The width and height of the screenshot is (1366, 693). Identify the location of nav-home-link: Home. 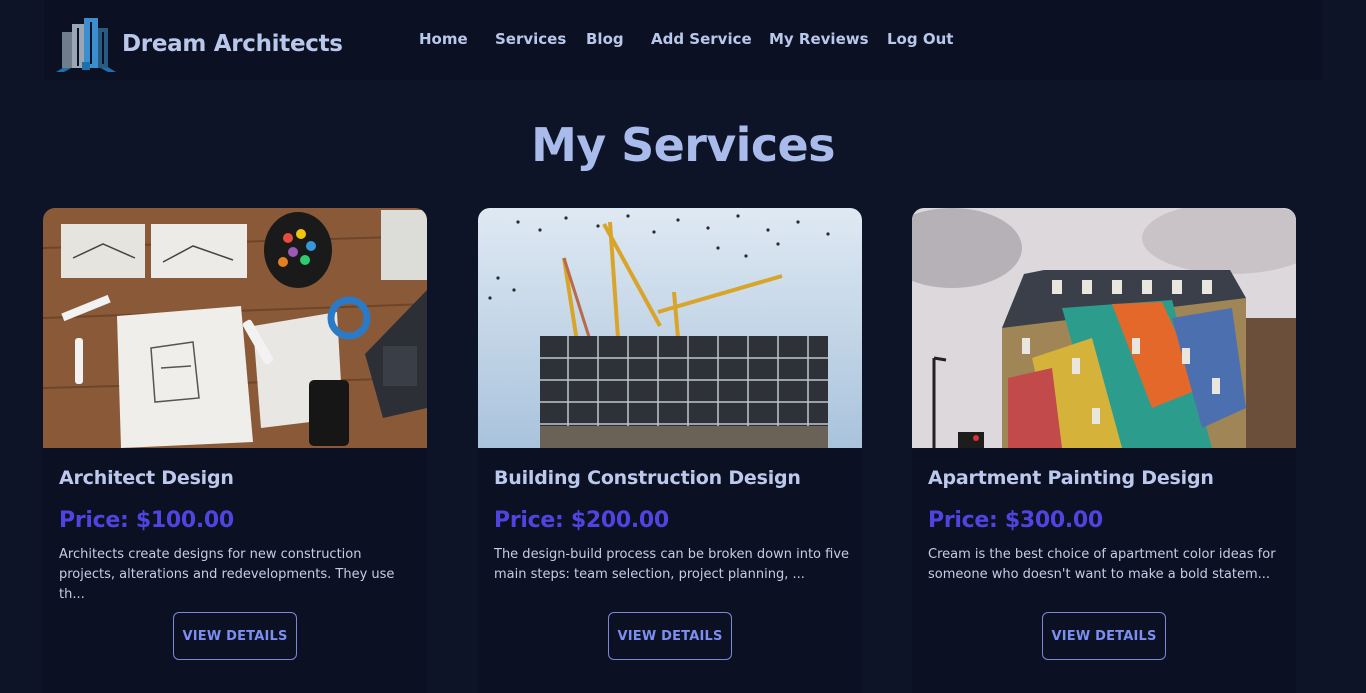
(443, 39).